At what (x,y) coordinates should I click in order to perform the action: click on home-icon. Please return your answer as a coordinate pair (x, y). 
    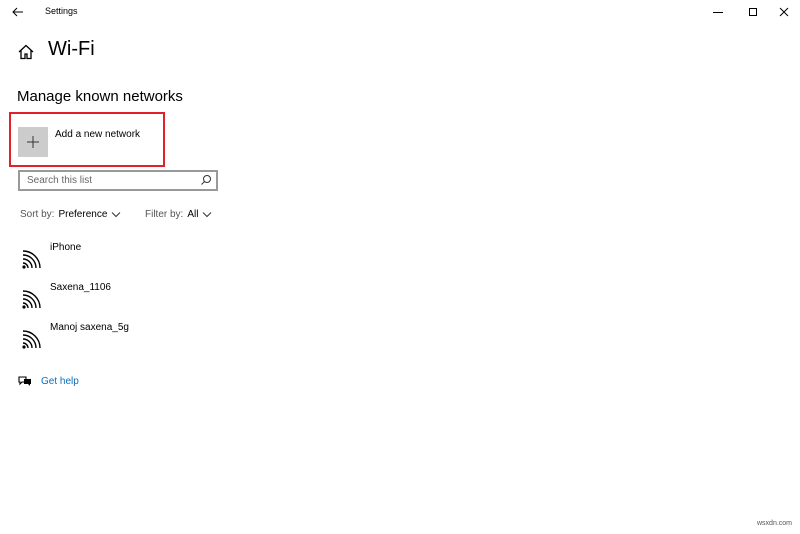
    Looking at the image, I should click on (26, 52).